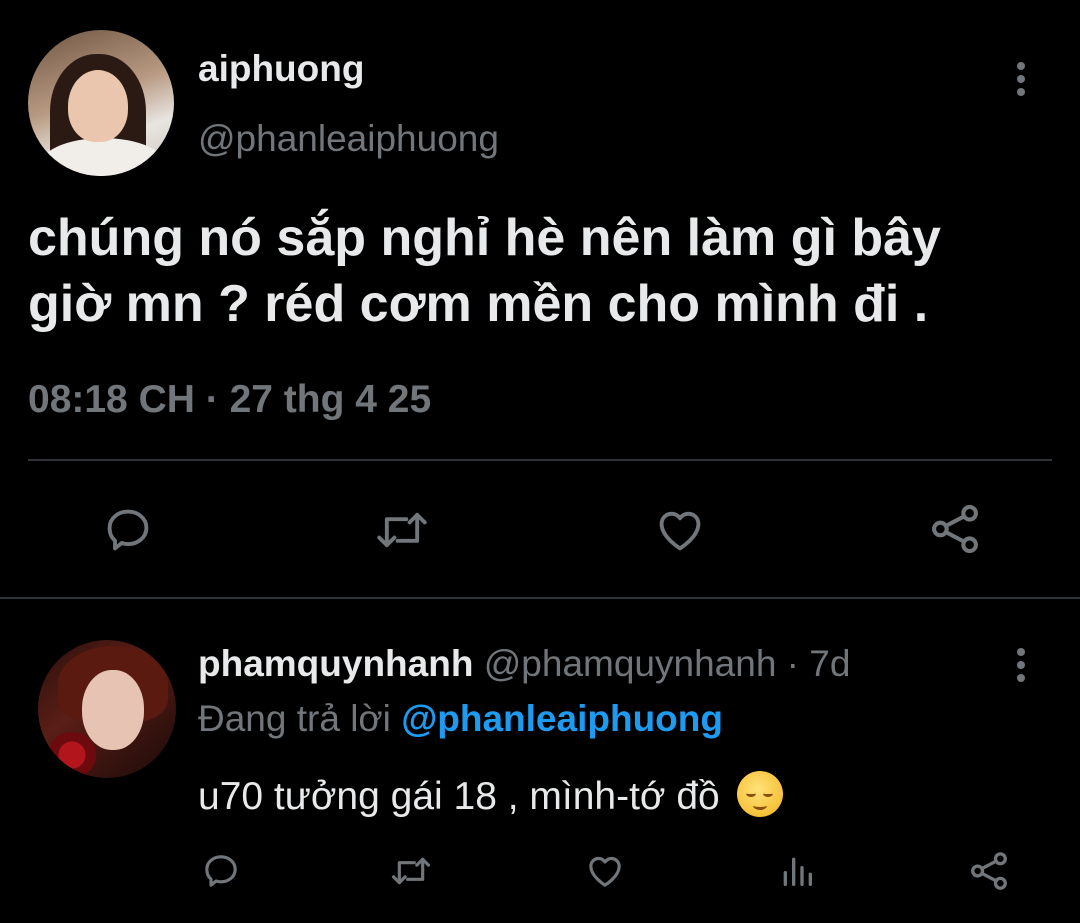 The image size is (1080, 923). I want to click on reply-text-line: u70 tưởng gái 18 , mình-tớ đồ, so click(490, 795).